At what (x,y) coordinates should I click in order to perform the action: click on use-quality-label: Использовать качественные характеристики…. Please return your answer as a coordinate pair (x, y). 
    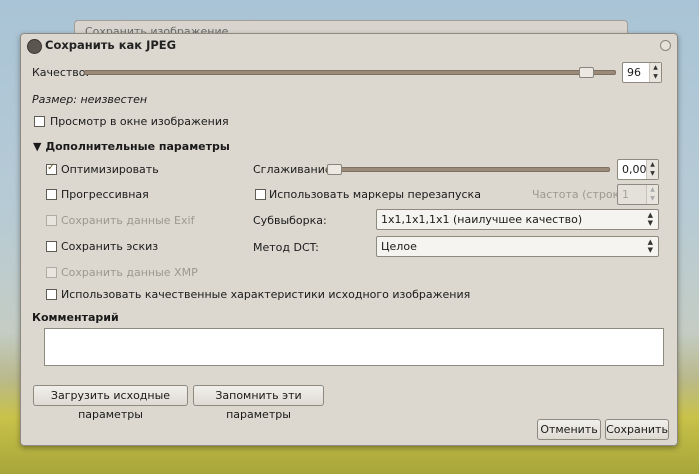
    Looking at the image, I should click on (266, 294).